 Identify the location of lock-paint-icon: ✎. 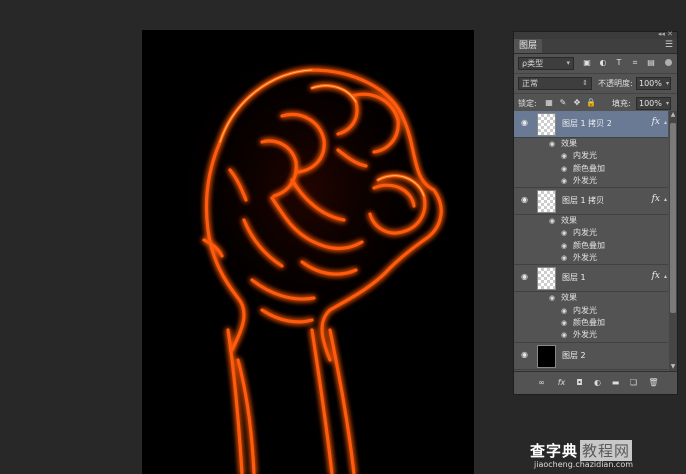
(563, 103).